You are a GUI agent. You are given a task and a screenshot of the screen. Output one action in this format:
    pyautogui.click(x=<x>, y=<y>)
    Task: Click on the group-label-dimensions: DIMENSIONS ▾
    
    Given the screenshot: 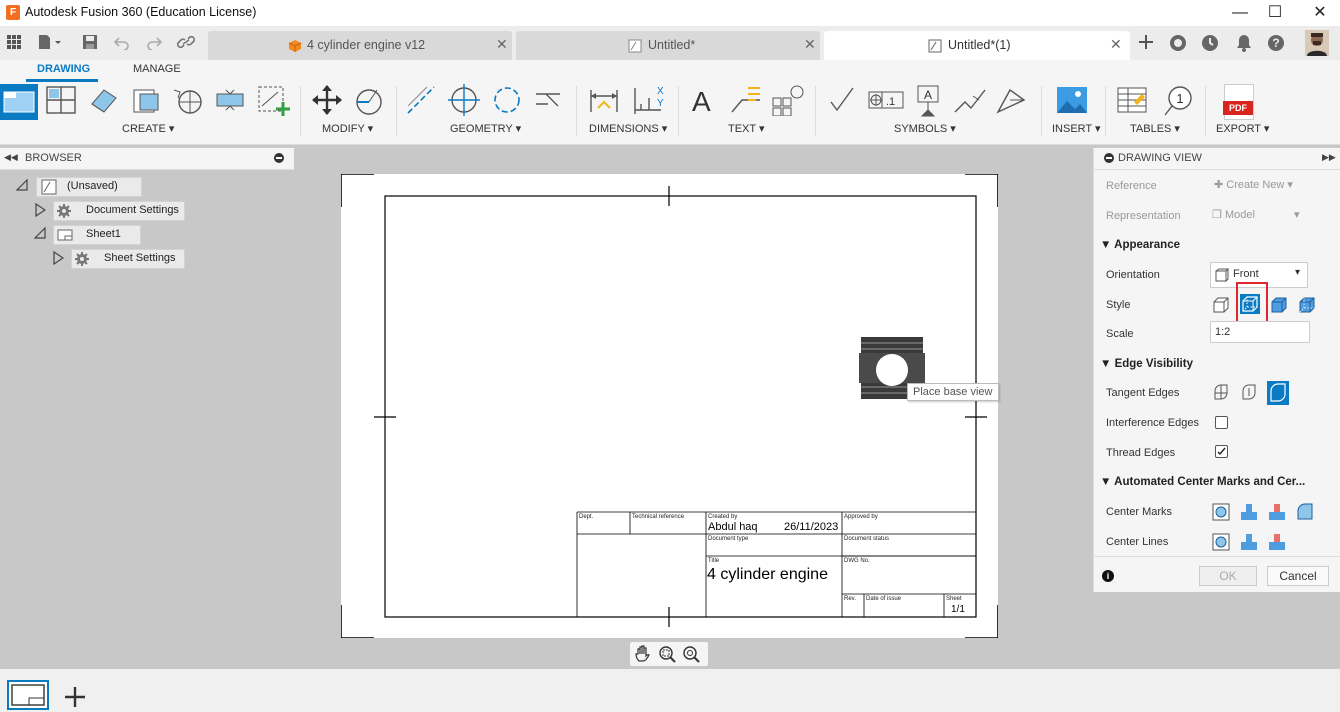 What is the action you would take?
    pyautogui.click(x=628, y=128)
    